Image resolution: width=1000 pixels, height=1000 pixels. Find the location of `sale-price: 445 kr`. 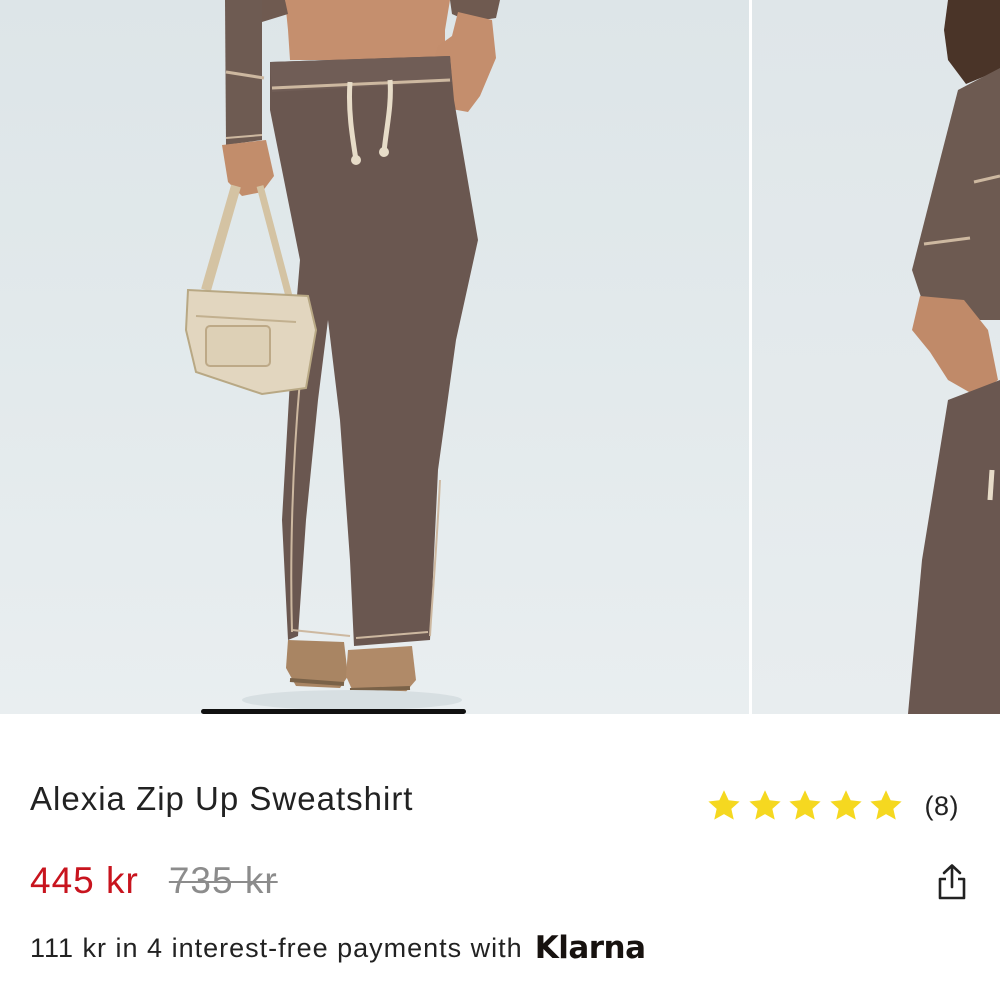

sale-price: 445 kr is located at coordinates (84, 880).